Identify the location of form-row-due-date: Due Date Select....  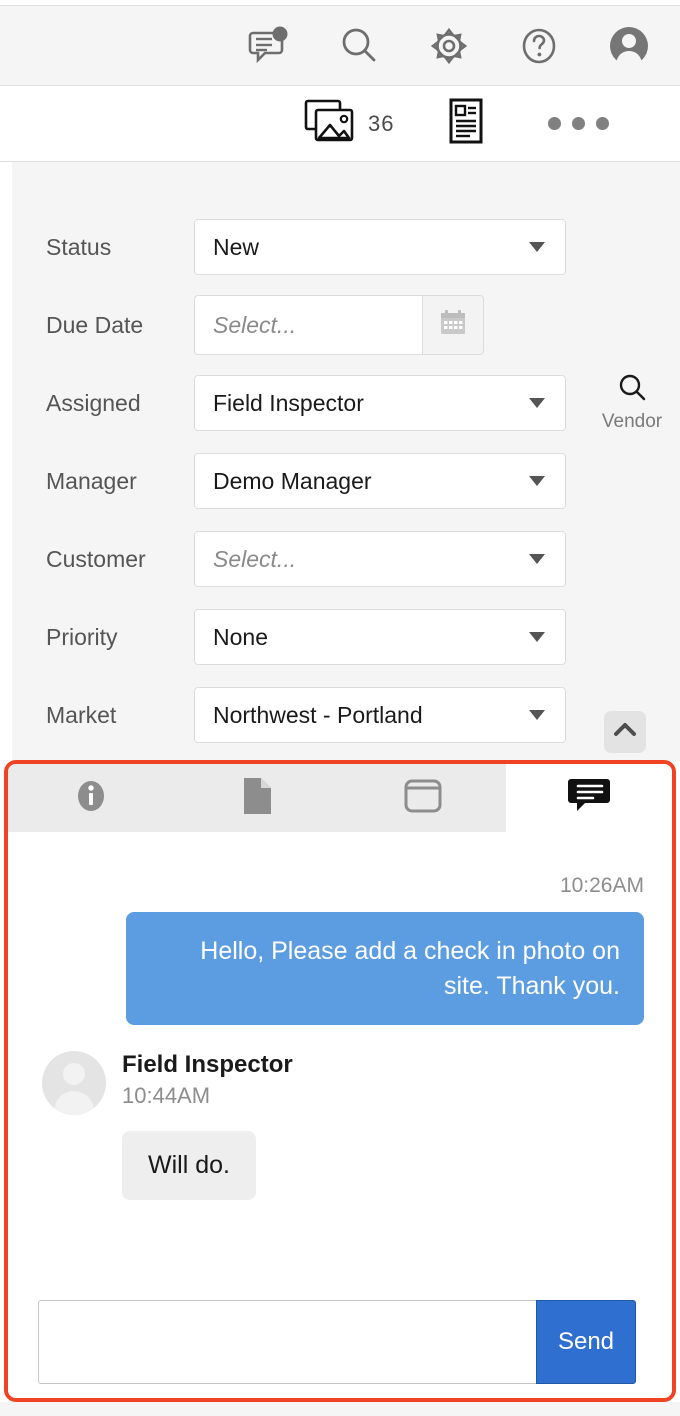
(346, 325).